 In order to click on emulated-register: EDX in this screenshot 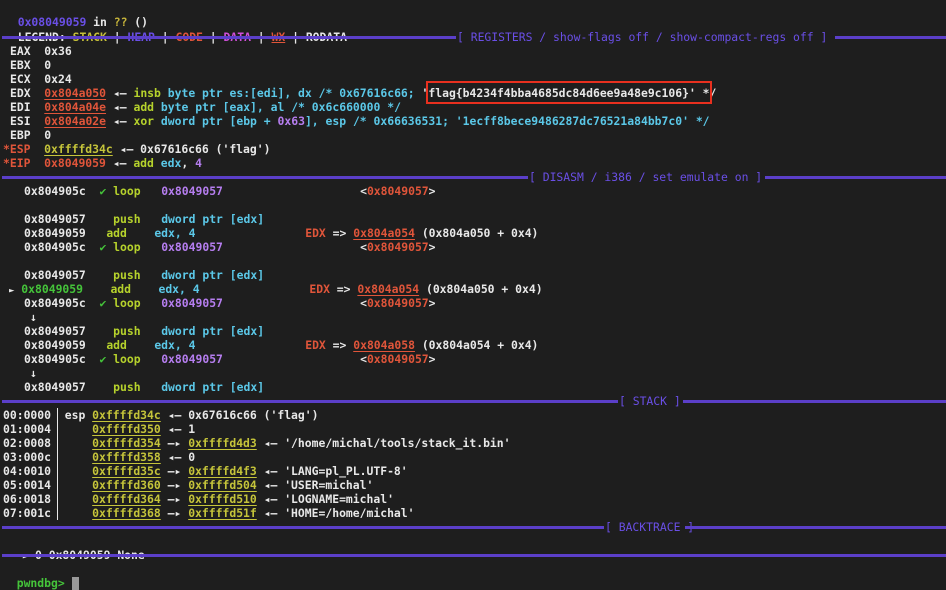, I will do `click(315, 345)`.